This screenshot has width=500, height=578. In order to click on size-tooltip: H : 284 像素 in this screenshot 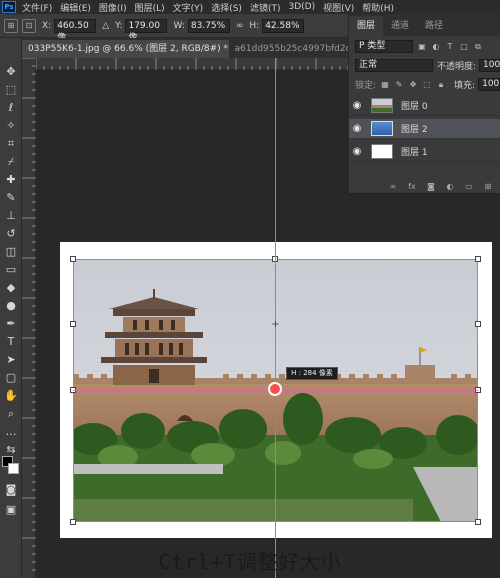, I will do `click(312, 373)`.